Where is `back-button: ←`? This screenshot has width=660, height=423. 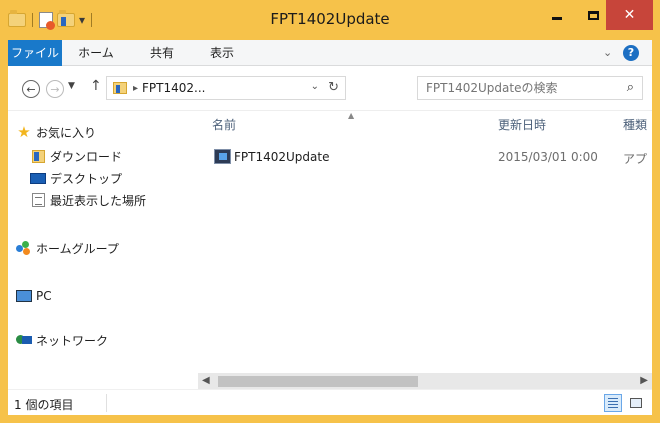
back-button: ← is located at coordinates (31, 89).